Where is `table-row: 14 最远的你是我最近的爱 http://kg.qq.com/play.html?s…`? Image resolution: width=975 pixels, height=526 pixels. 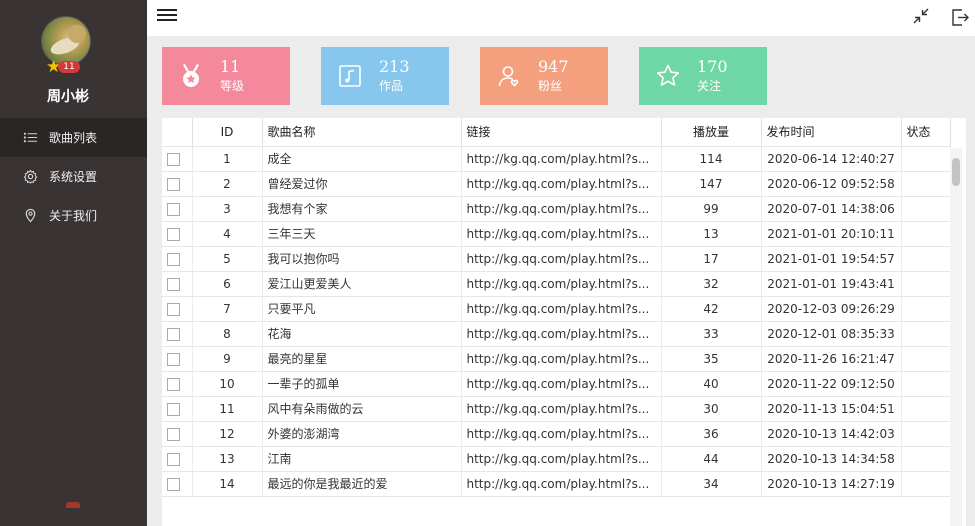 table-row: 14 最远的你是我最近的爱 http://kg.qq.com/play.html?s… is located at coordinates (556, 484).